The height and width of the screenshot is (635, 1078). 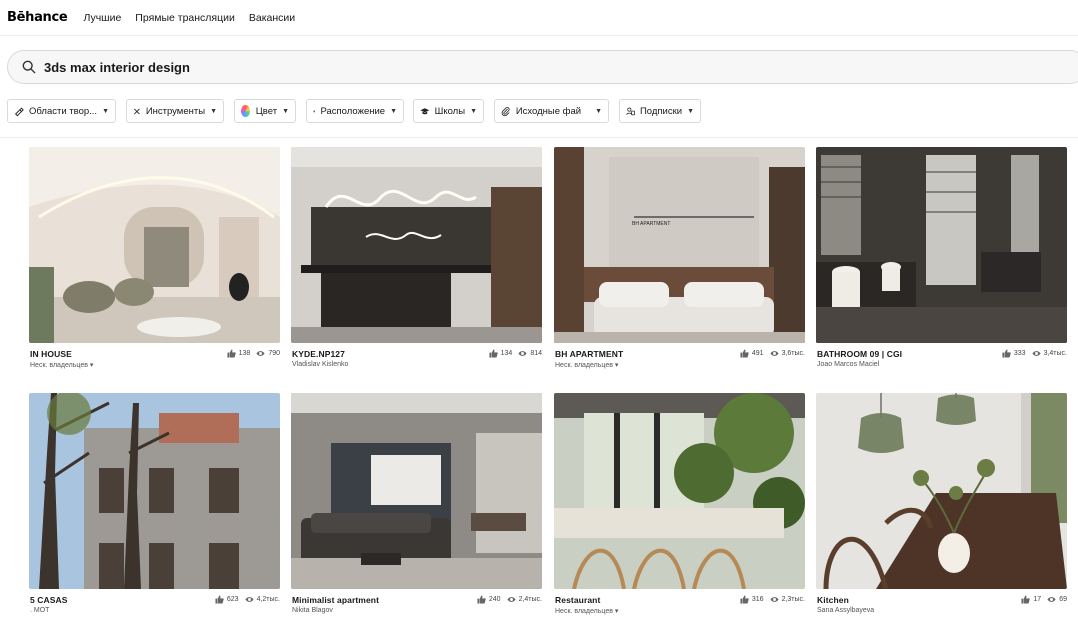 I want to click on bh-apartment-sign: BH APARTMENT, so click(x=651, y=224).